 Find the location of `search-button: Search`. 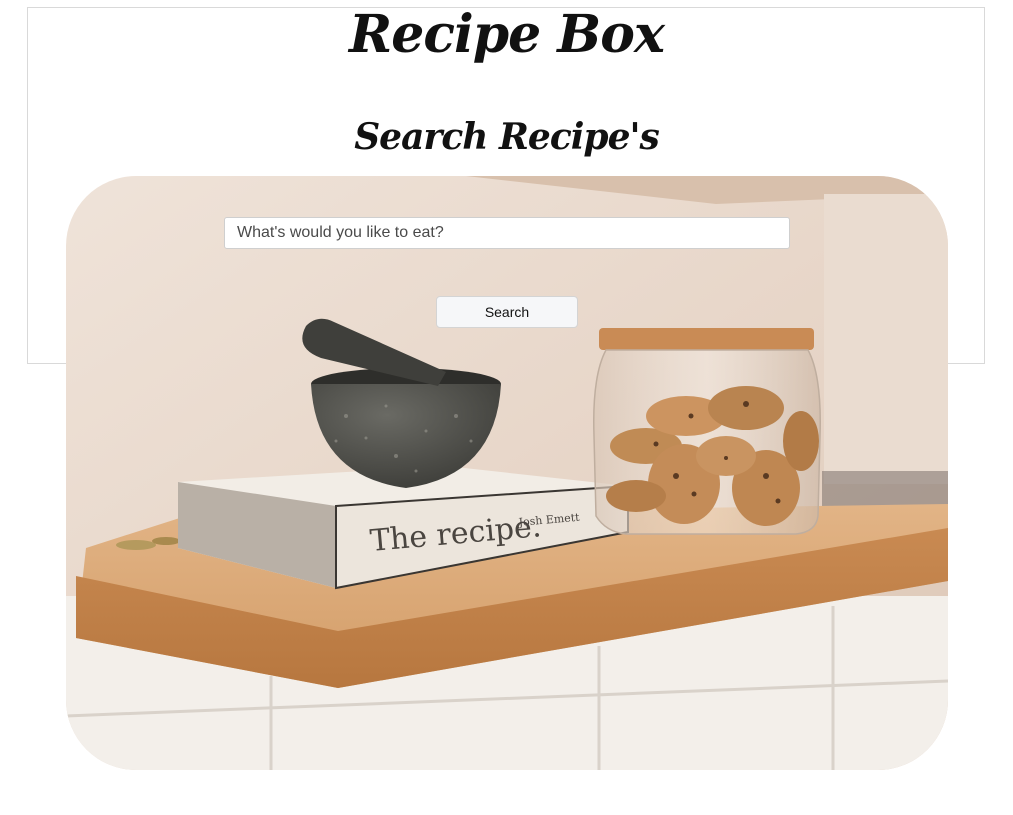

search-button: Search is located at coordinates (507, 312).